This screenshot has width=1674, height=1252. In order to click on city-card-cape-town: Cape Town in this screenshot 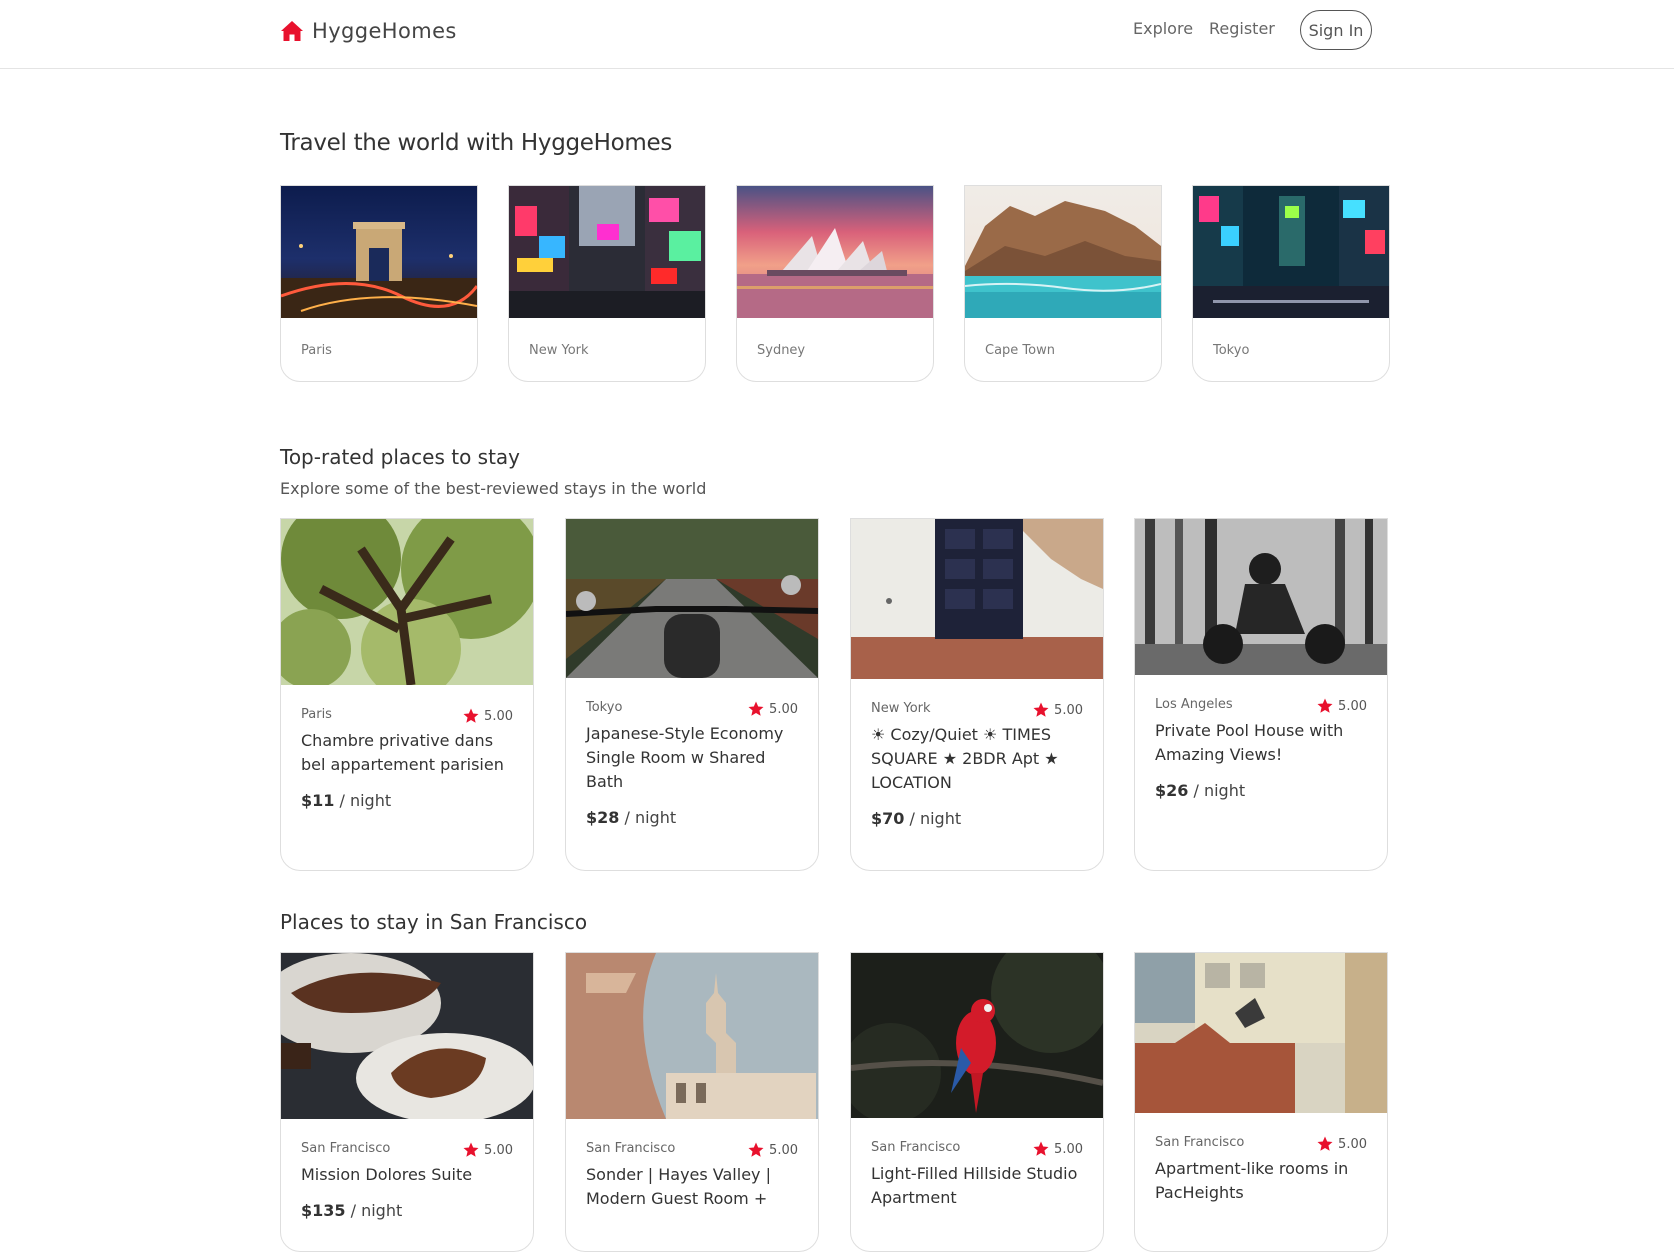, I will do `click(1063, 283)`.